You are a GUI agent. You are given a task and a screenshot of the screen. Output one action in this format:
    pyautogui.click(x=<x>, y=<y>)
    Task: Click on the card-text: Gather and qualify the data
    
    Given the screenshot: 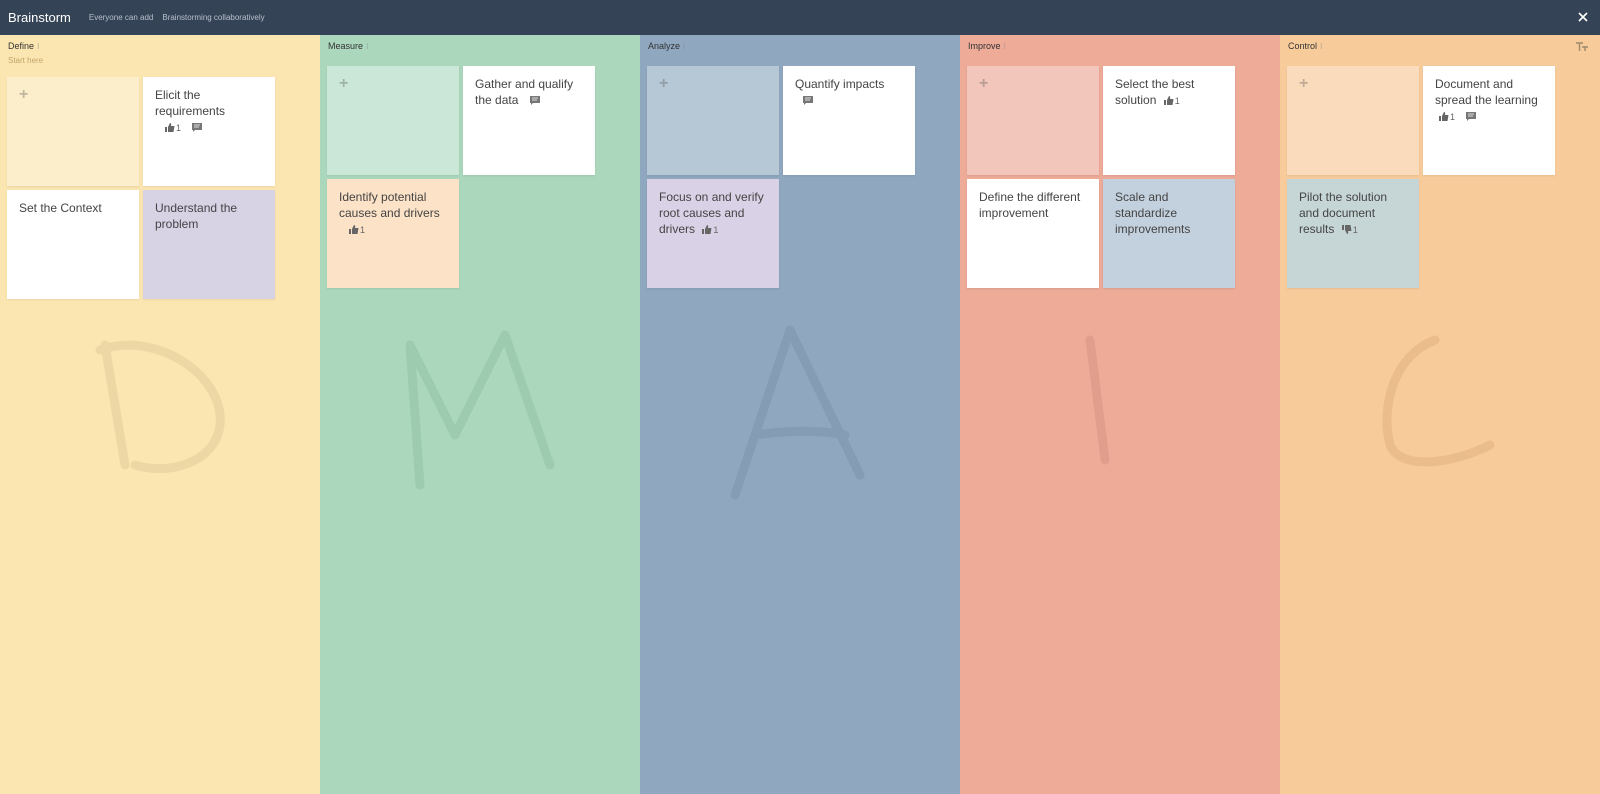 What is the action you would take?
    pyautogui.click(x=524, y=92)
    